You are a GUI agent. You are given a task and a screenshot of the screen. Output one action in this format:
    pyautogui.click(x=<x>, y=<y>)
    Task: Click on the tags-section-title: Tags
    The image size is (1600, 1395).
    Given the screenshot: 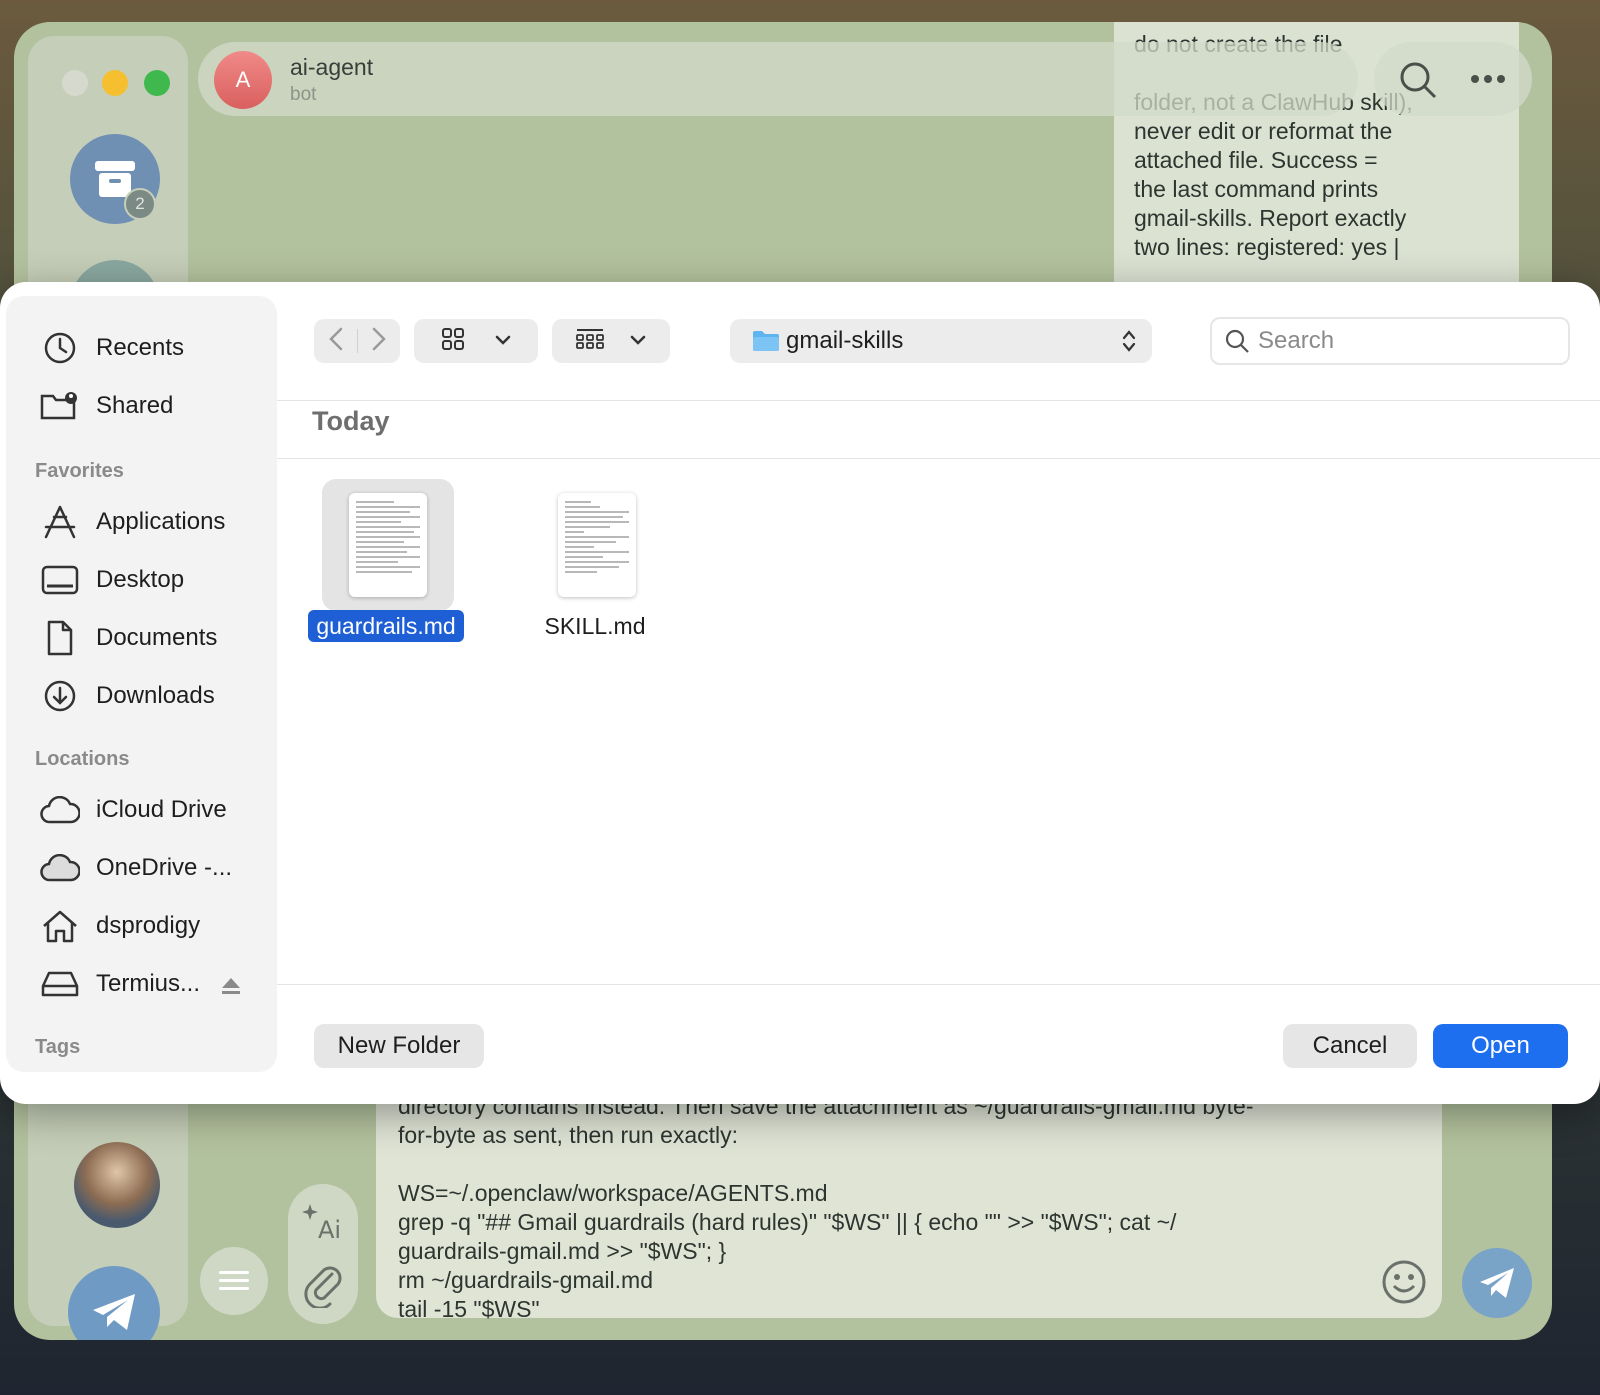 What is the action you would take?
    pyautogui.click(x=58, y=1047)
    